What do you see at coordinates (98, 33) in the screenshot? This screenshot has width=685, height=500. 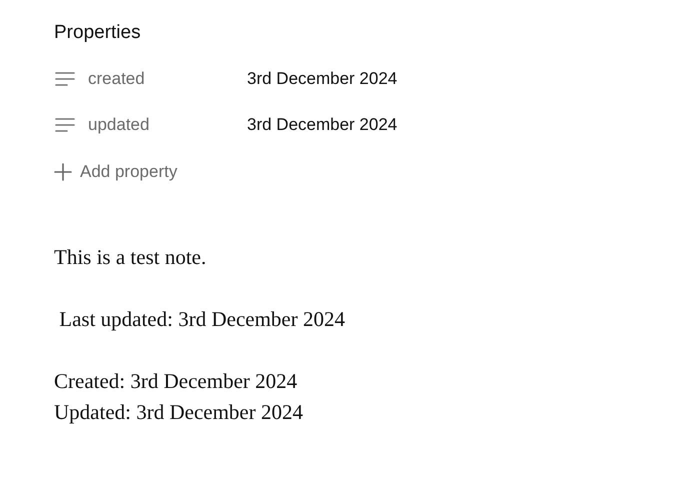 I see `section-title: Properties` at bounding box center [98, 33].